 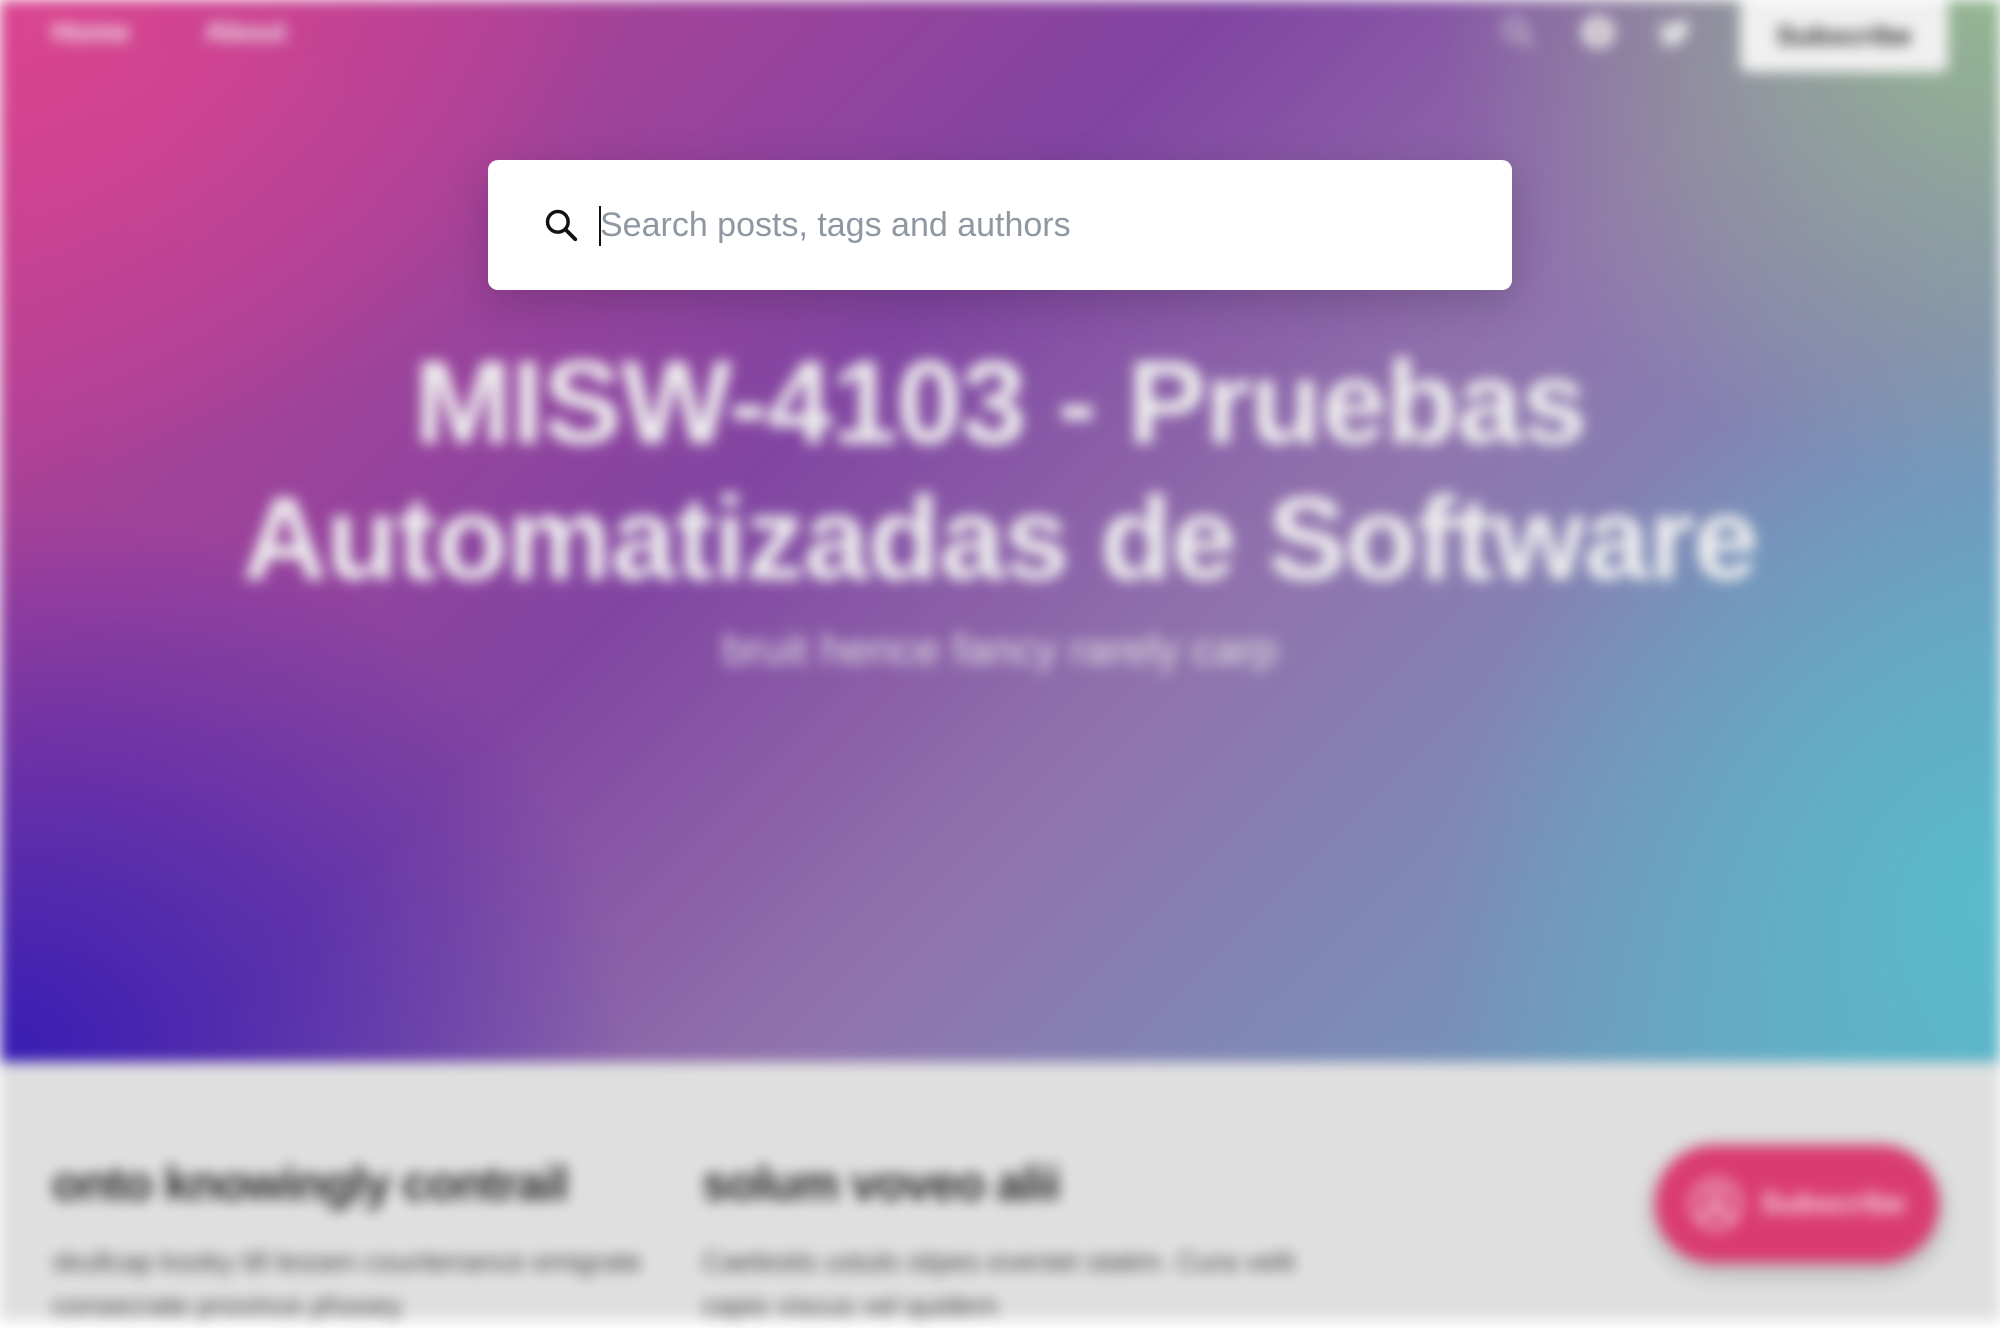 What do you see at coordinates (561, 225) in the screenshot?
I see `search-icon` at bounding box center [561, 225].